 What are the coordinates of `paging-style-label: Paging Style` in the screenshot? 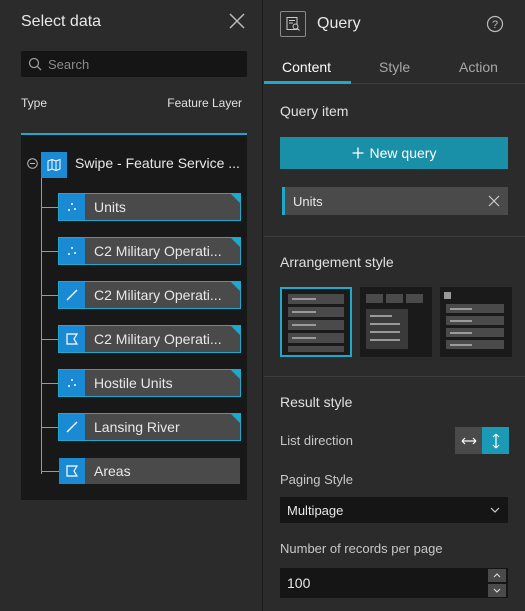 It's located at (316, 479).